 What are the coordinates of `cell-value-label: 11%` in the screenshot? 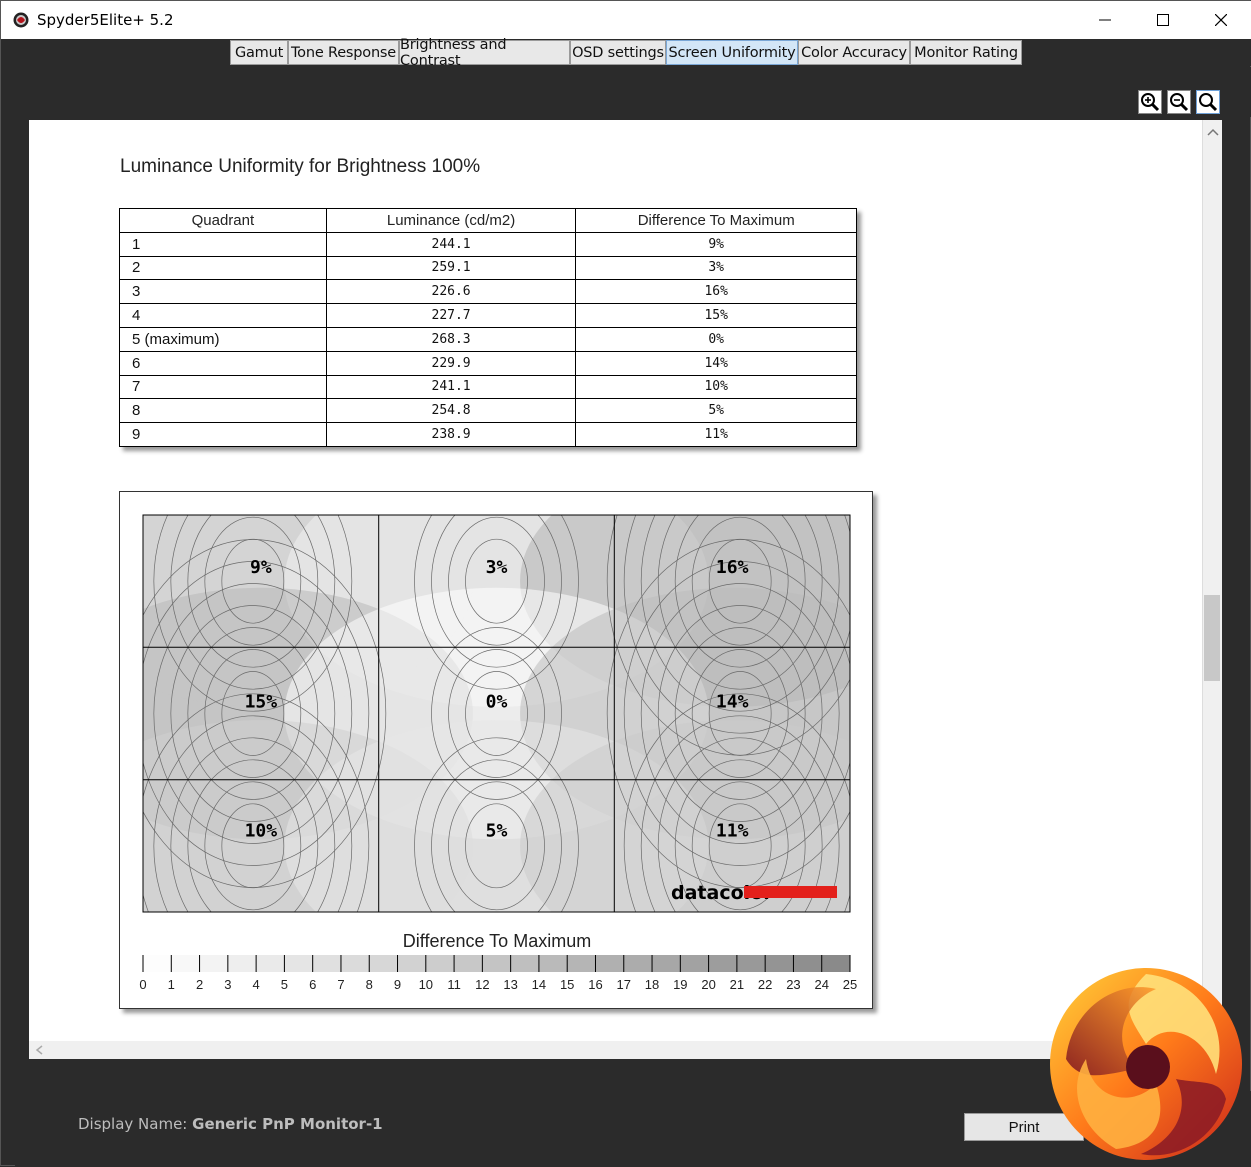 It's located at (732, 831).